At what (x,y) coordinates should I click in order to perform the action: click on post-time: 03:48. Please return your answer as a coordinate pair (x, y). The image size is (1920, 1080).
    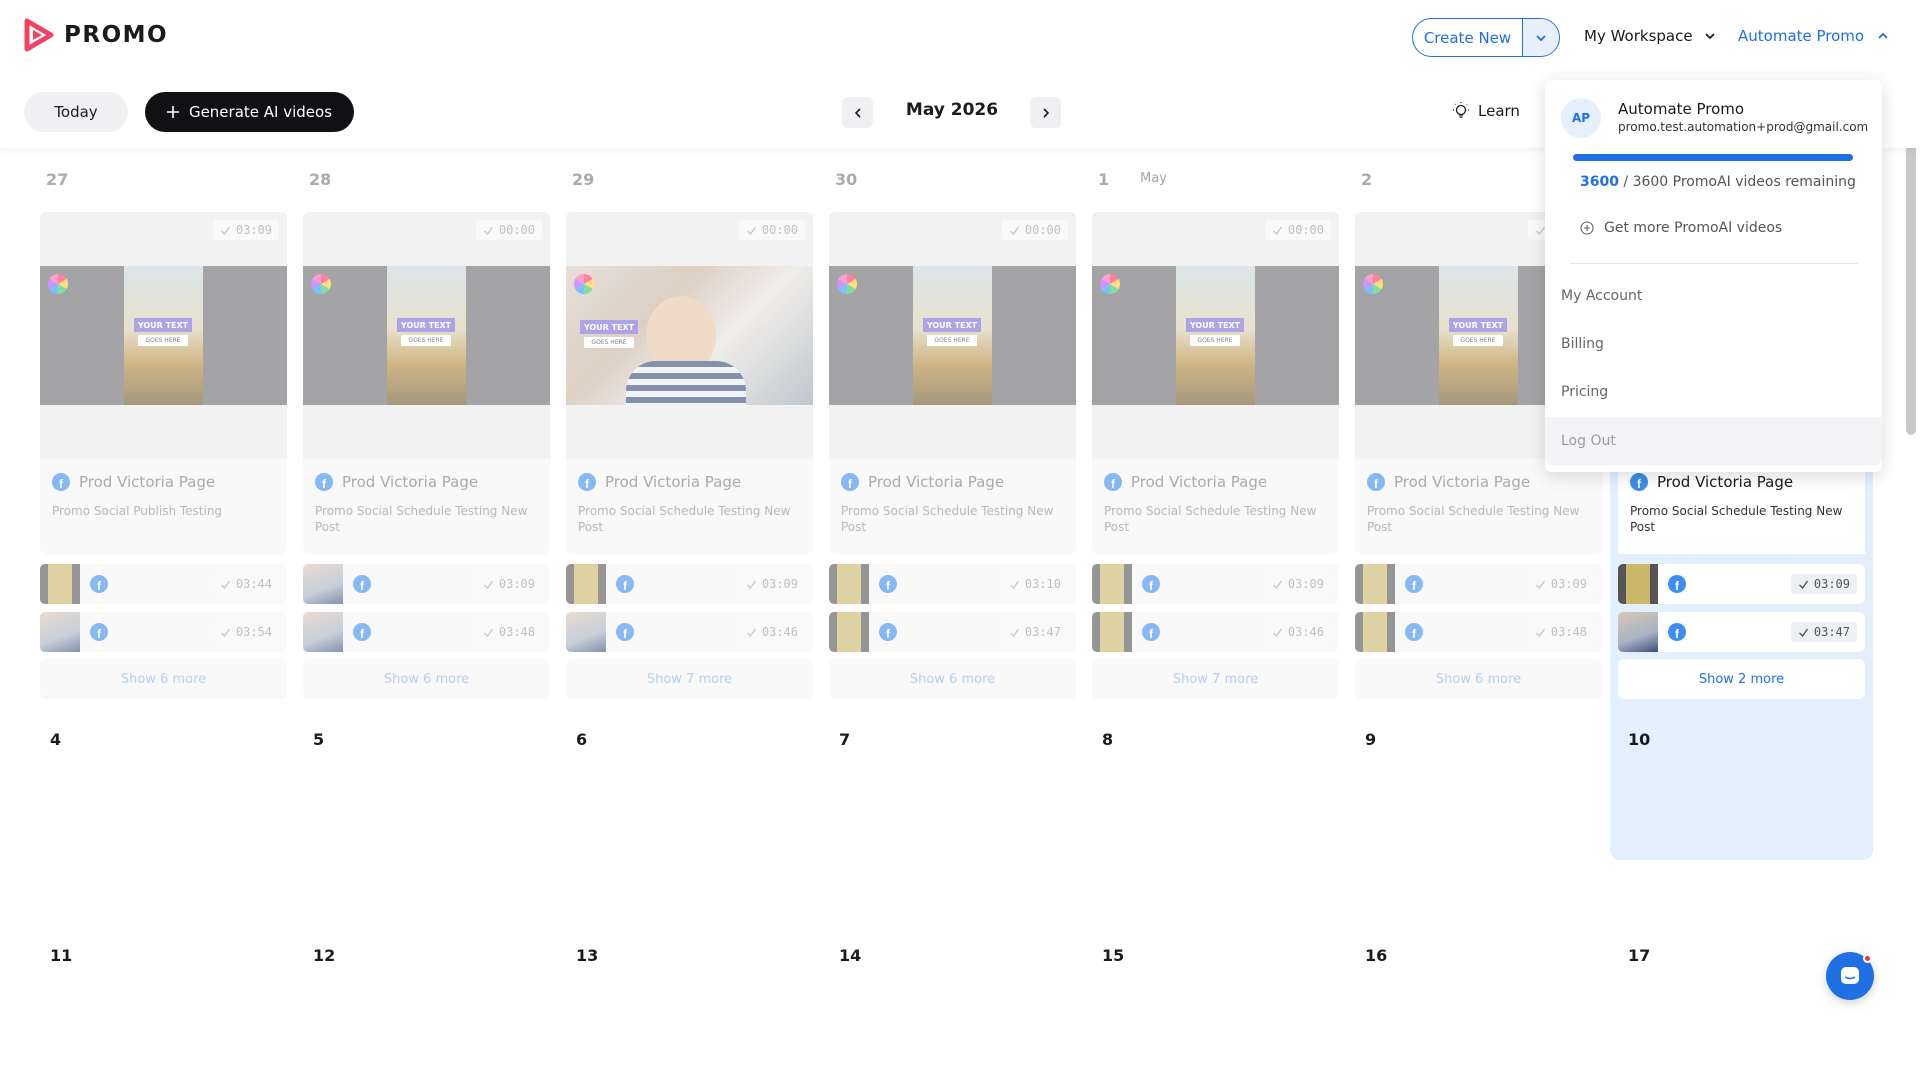
    Looking at the image, I should click on (1568, 632).